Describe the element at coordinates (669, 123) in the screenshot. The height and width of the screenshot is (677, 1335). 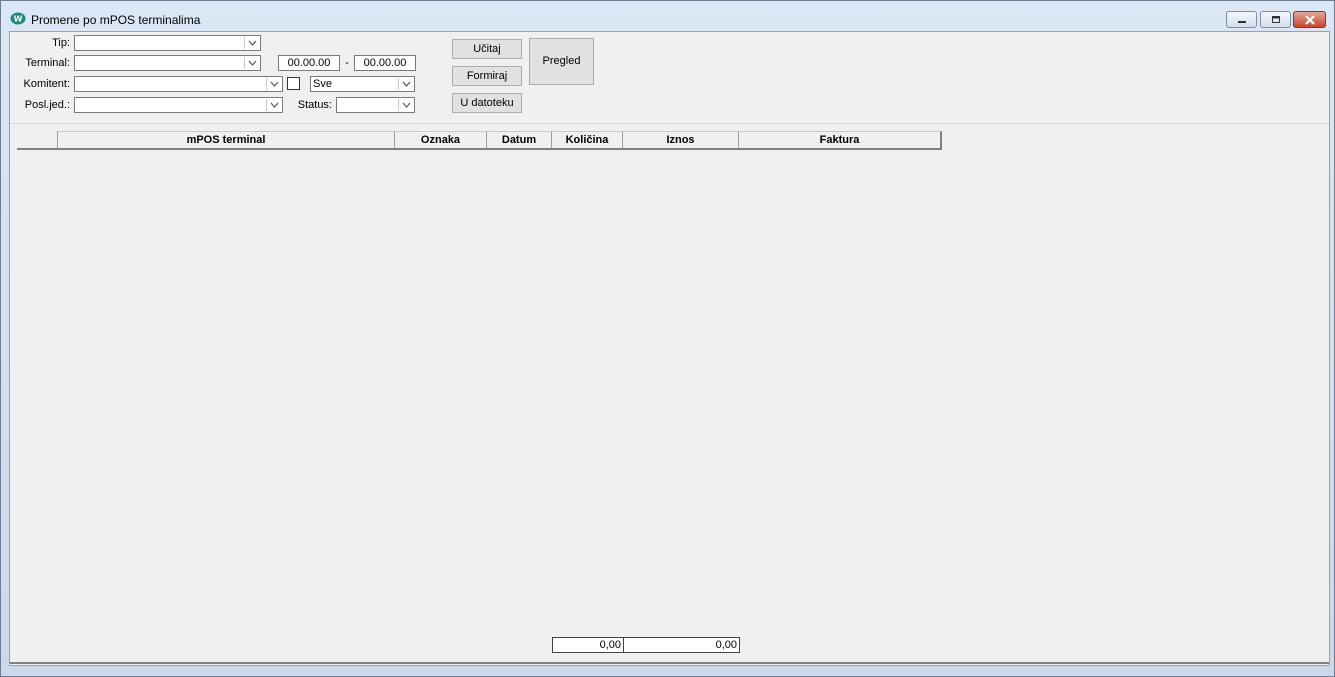
I see `toolbar-separator` at that location.